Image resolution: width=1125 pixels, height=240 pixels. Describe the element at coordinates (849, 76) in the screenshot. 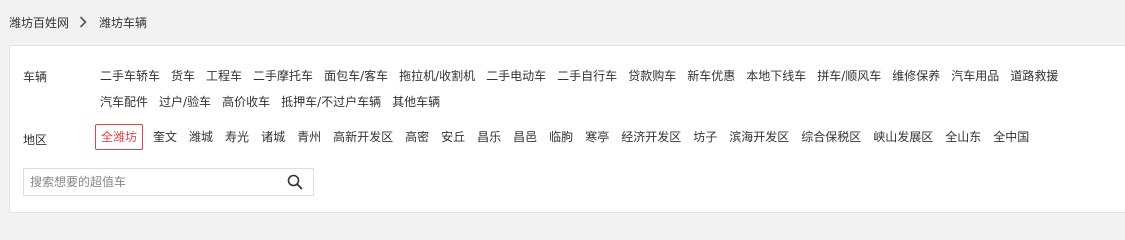

I see `vehicle-filter-option: 拼车/顺风车` at that location.